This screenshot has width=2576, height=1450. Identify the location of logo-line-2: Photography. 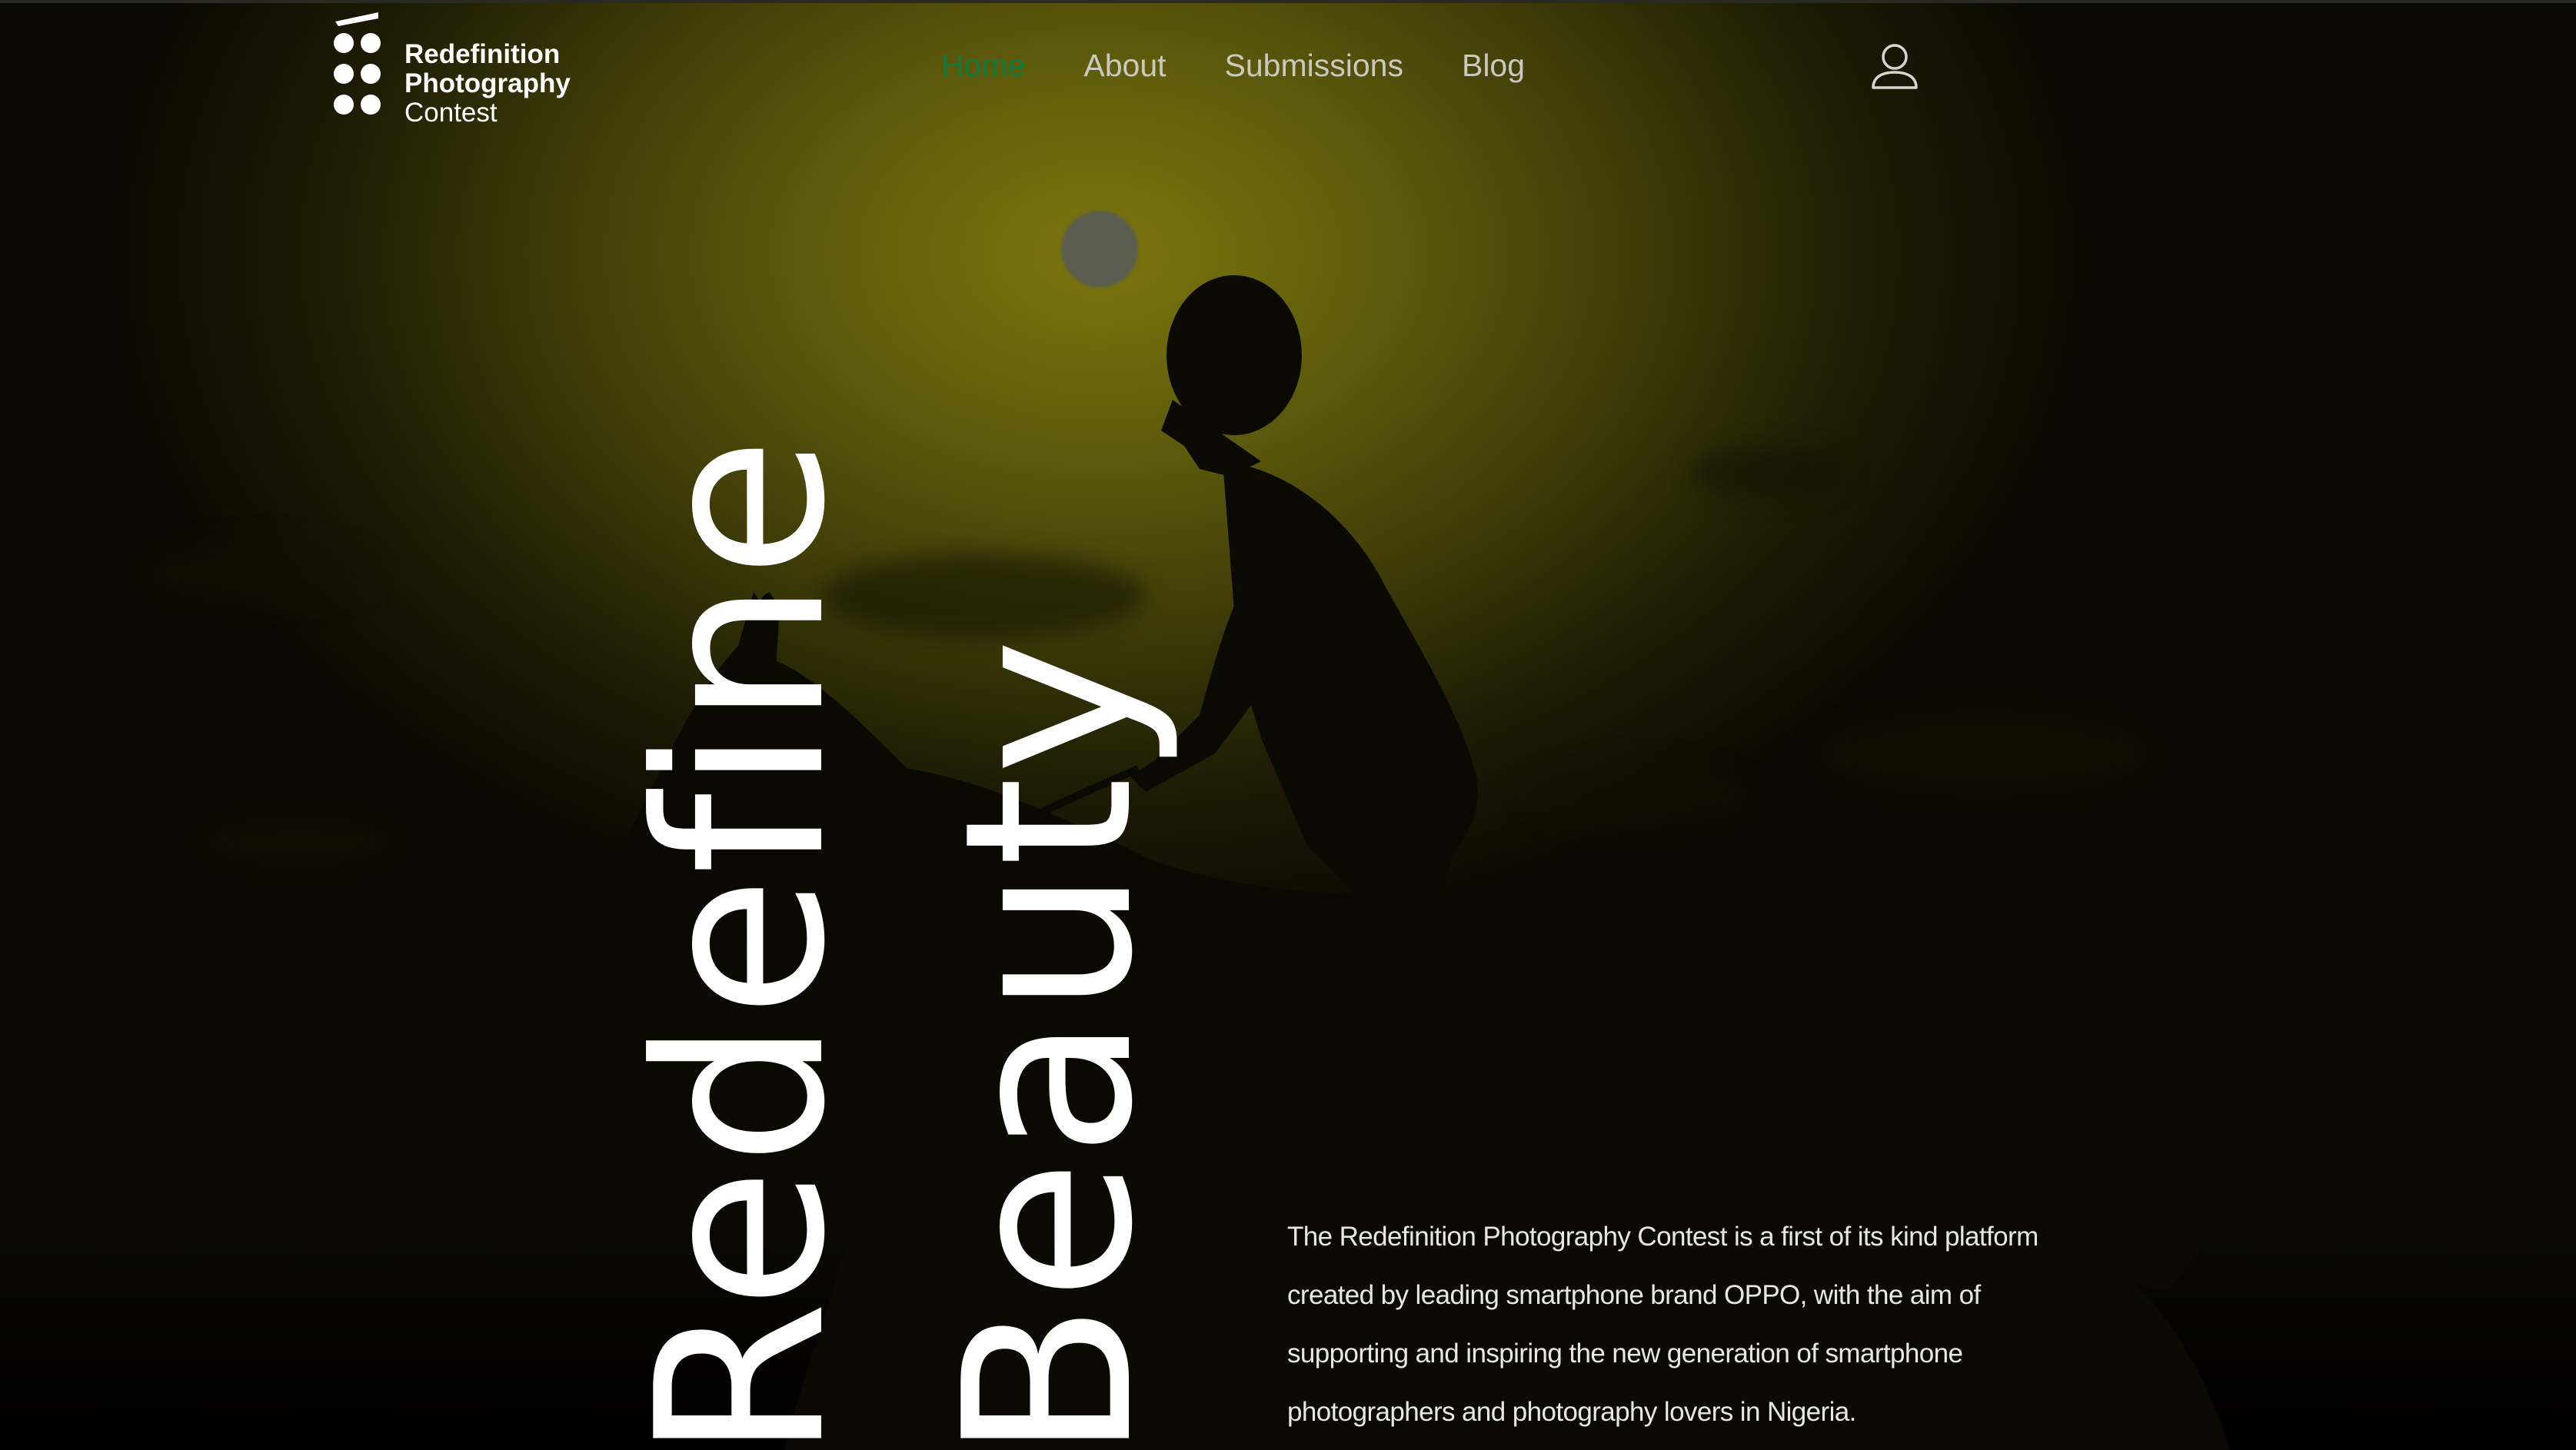
(488, 83).